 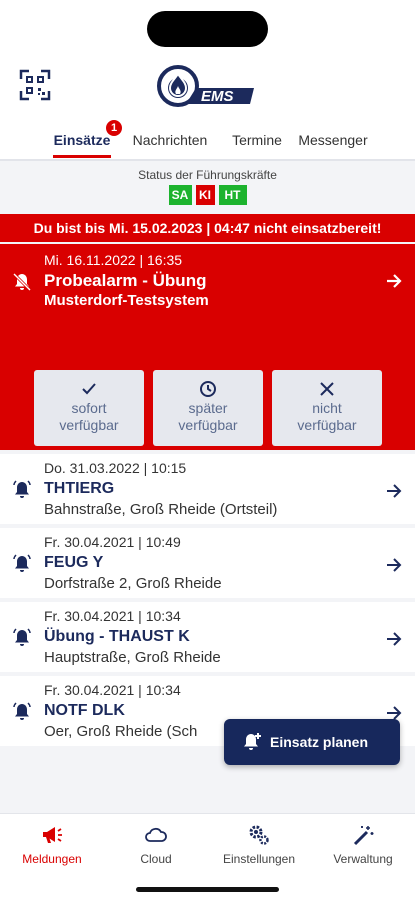 I want to click on bell-off-icon, so click(x=22, y=282).